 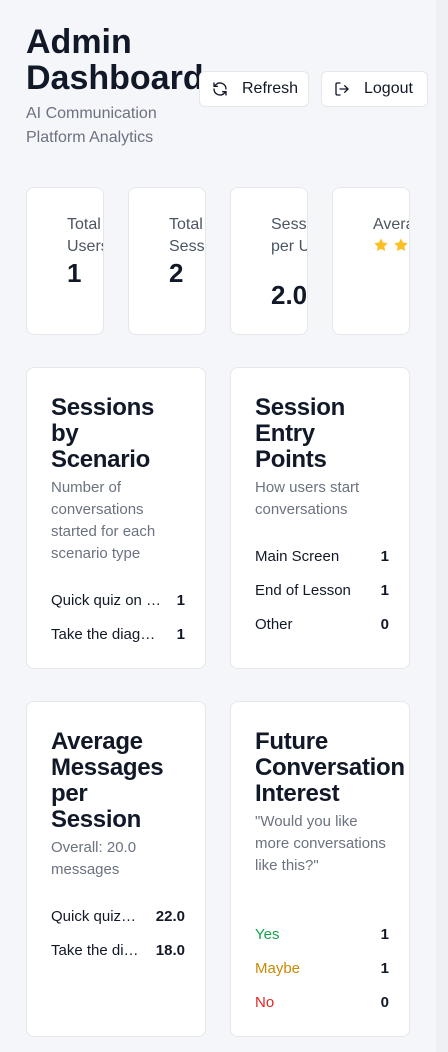 What do you see at coordinates (170, 916) in the screenshot?
I see `row-value: 22.0` at bounding box center [170, 916].